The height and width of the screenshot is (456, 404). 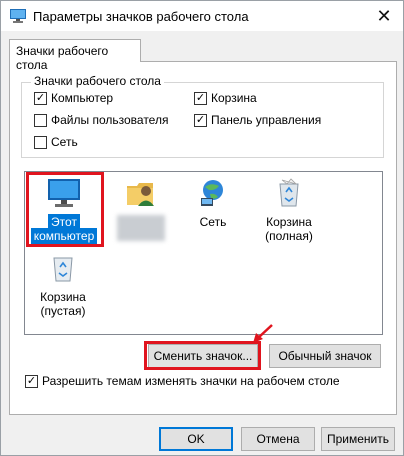 What do you see at coordinates (40, 120) in the screenshot?
I see `checkbox-user-files` at bounding box center [40, 120].